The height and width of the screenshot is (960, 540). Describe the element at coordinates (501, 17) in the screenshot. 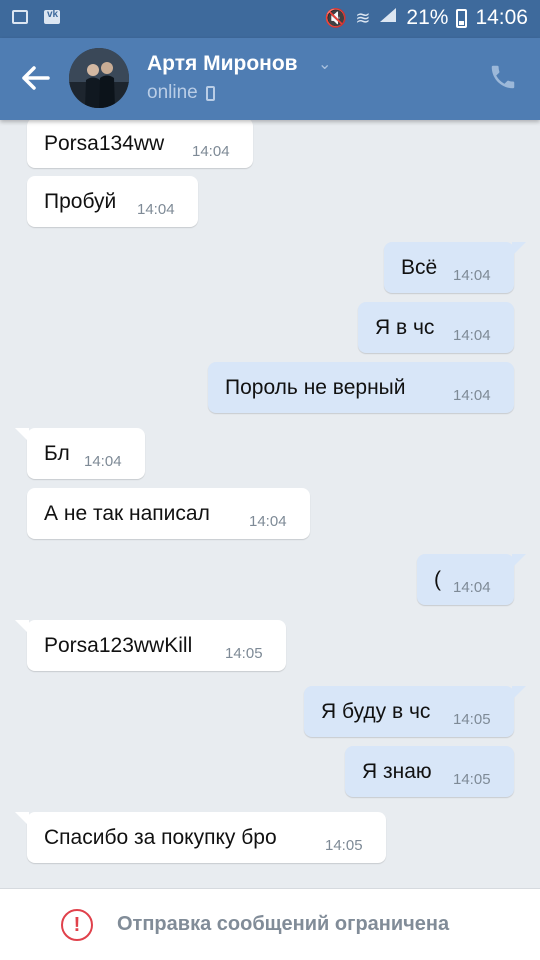

I see `status-time: 14:06` at that location.